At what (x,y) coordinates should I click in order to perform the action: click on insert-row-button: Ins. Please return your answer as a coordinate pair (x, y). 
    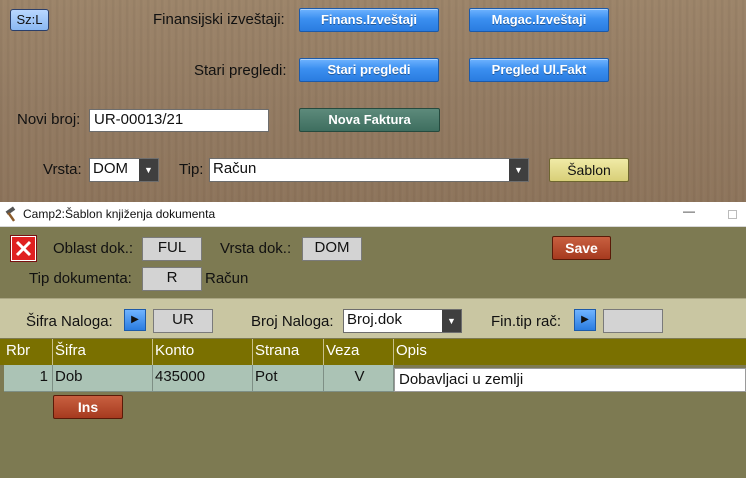
    Looking at the image, I should click on (88, 407).